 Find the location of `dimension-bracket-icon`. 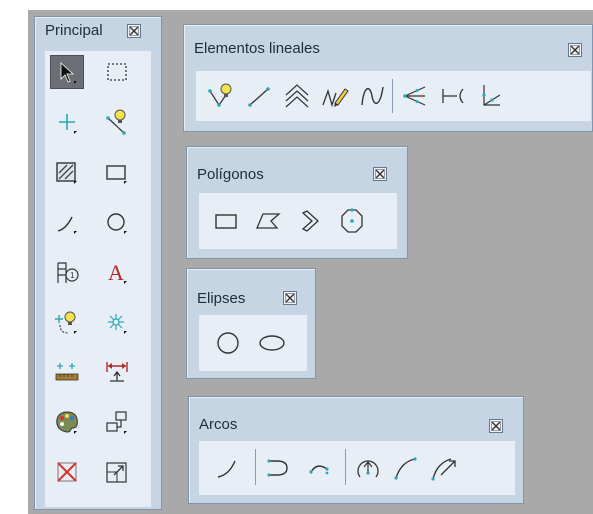

dimension-bracket-icon is located at coordinates (453, 96).